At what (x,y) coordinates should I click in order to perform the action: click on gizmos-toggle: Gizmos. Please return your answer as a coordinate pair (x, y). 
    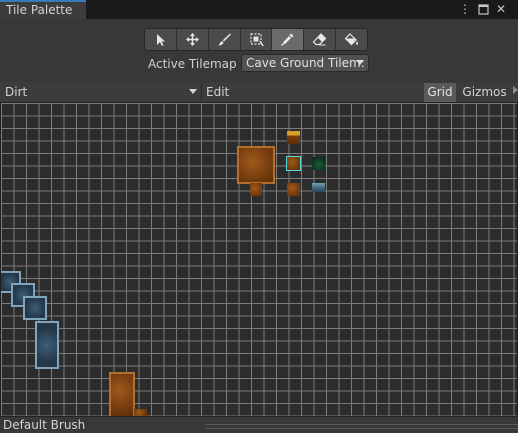
    Looking at the image, I should click on (484, 92).